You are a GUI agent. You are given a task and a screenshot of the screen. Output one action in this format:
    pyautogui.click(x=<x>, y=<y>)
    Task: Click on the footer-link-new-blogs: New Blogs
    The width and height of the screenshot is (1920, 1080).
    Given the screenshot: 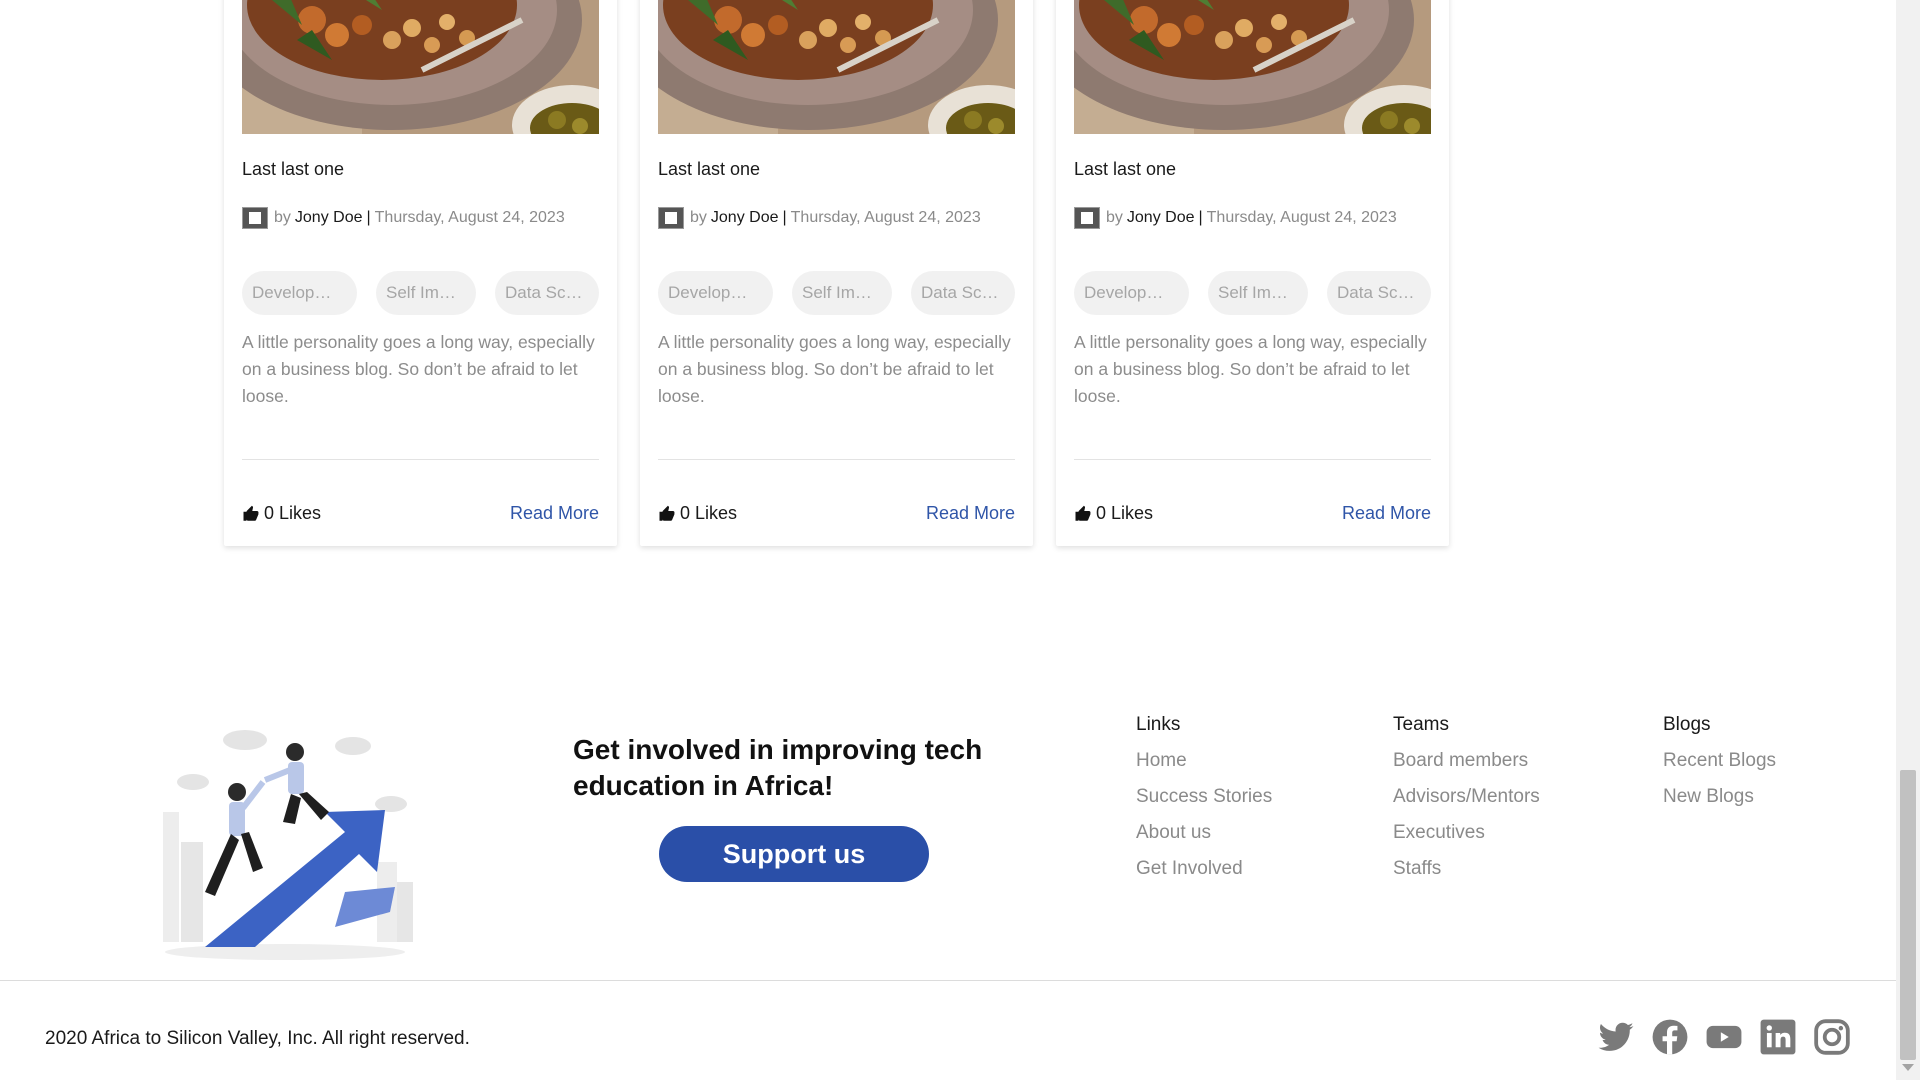 What is the action you would take?
    pyautogui.click(x=1719, y=804)
    